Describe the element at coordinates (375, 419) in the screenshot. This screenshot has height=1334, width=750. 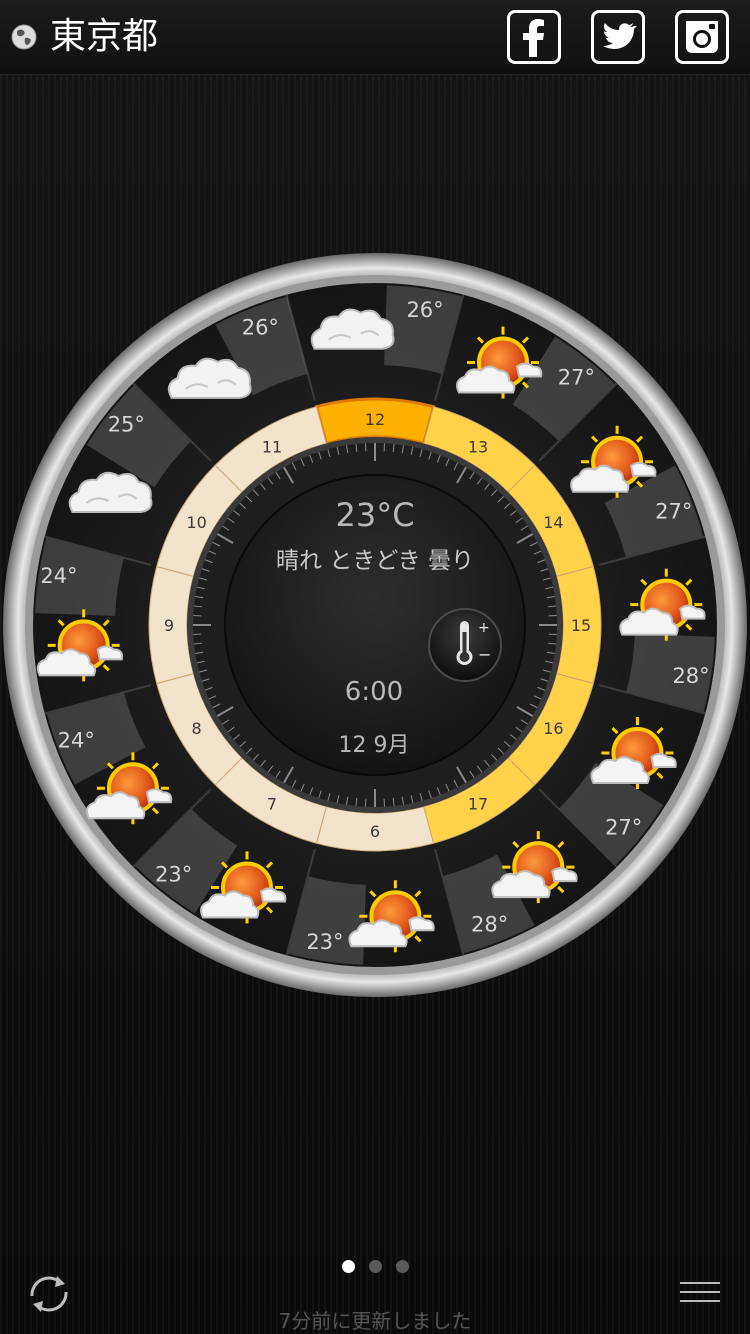
I see `hour-label: 12` at that location.